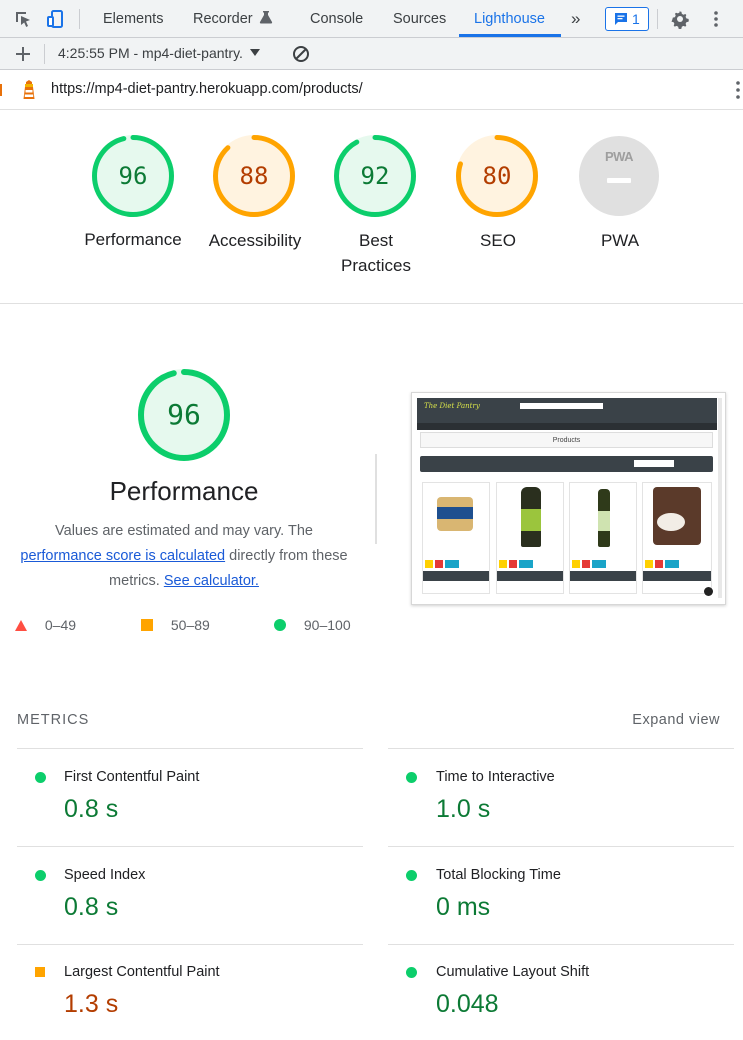  What do you see at coordinates (376, 265) in the screenshot?
I see `gauge-label-line: Practices` at bounding box center [376, 265].